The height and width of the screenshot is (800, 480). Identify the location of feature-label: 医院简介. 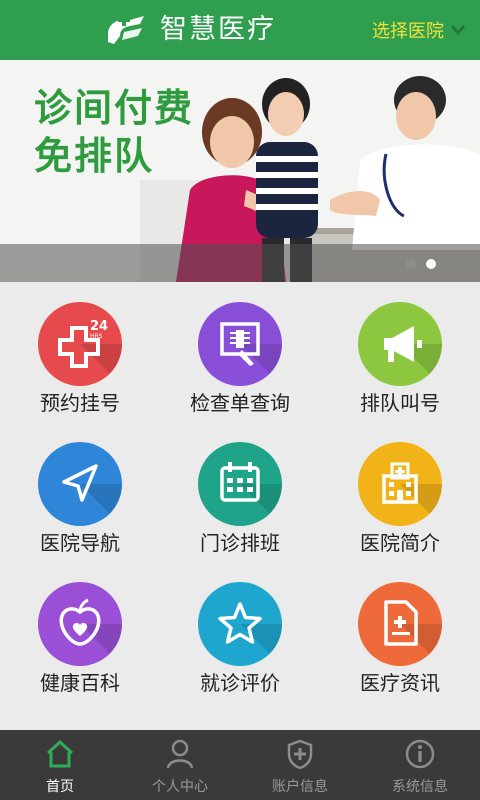
(400, 543).